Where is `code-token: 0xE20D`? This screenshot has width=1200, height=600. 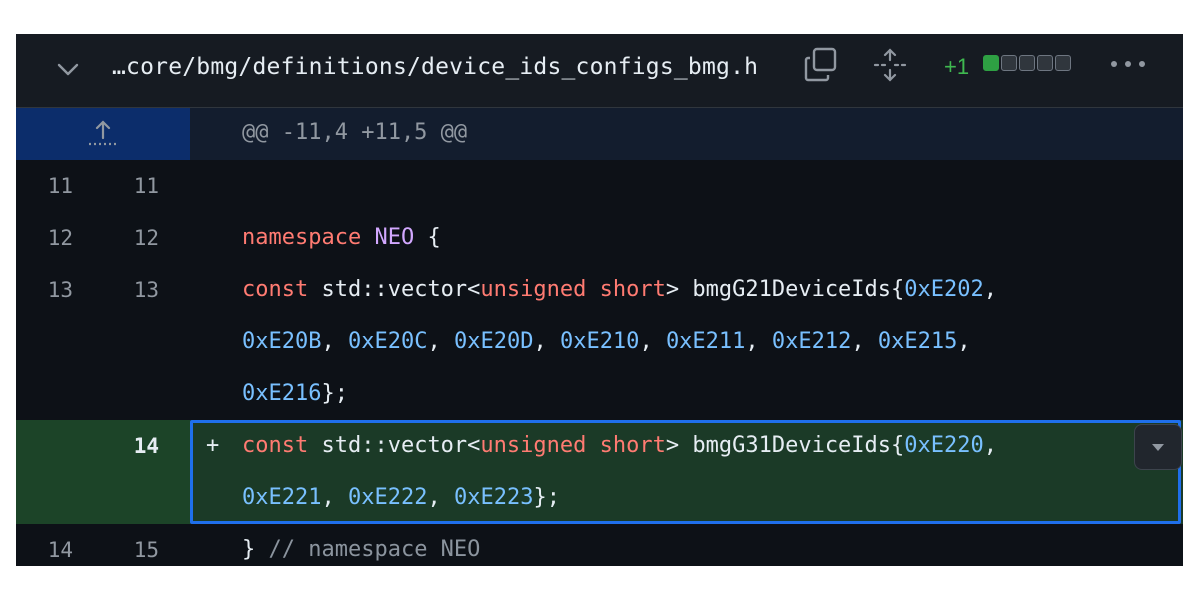
code-token: 0xE20D is located at coordinates (493, 341).